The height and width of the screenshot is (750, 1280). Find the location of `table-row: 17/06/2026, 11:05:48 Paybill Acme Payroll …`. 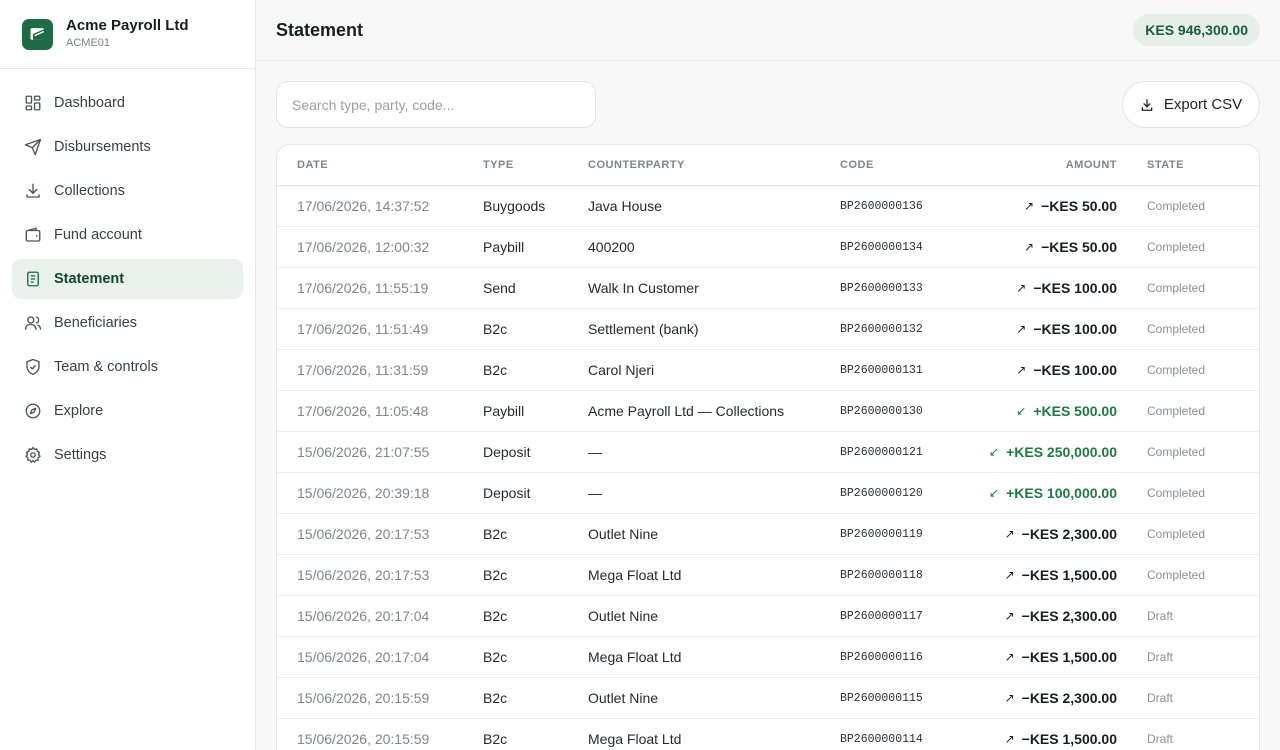

table-row: 17/06/2026, 11:05:48 Paybill Acme Payroll … is located at coordinates (768, 411).